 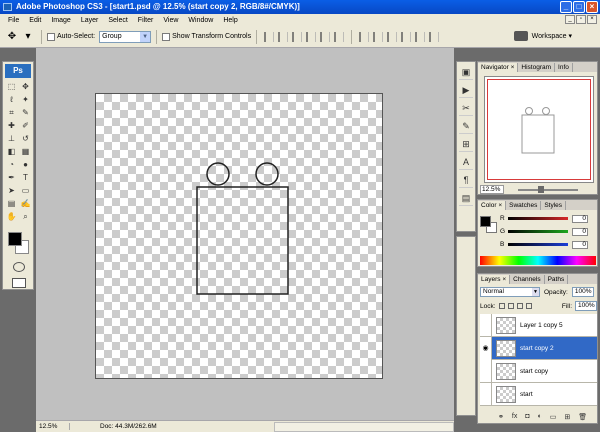 What do you see at coordinates (466, 108) in the screenshot?
I see `tool-presets-icon: ✂` at bounding box center [466, 108].